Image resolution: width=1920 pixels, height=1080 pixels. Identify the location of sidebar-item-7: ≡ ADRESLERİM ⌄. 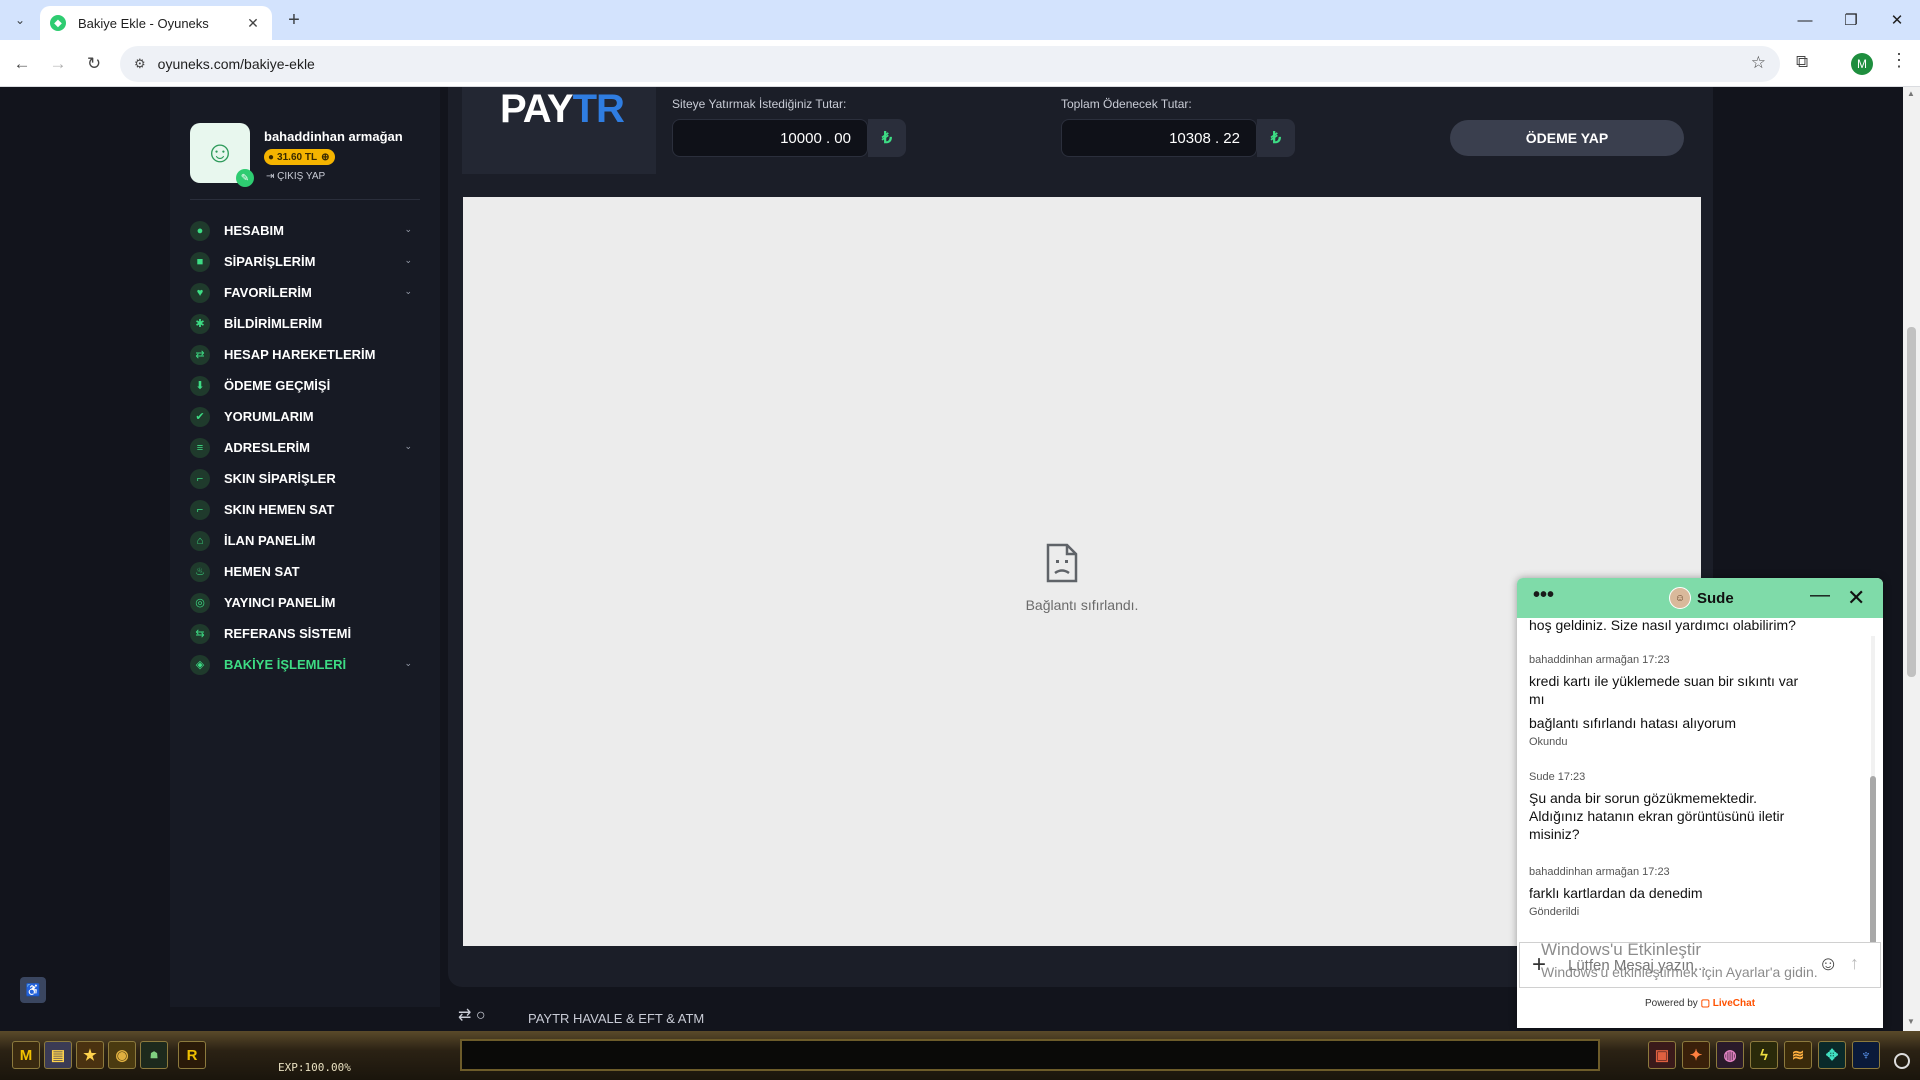
(305, 447).